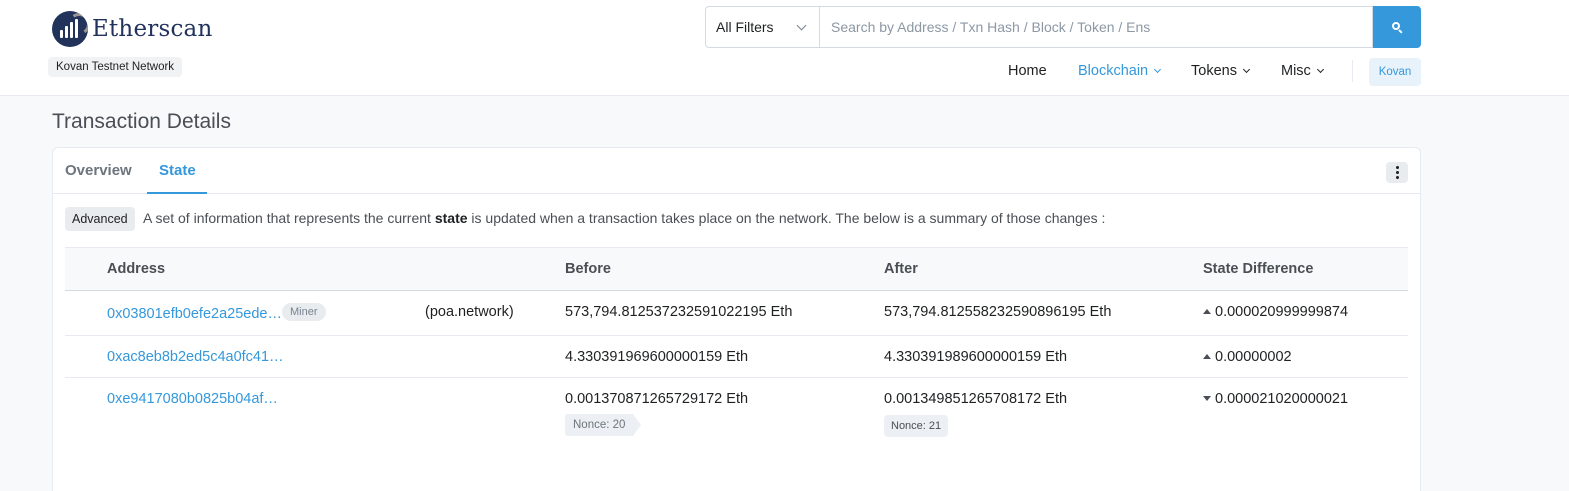  I want to click on network-badge: Kovan Testnet Network, so click(115, 67).